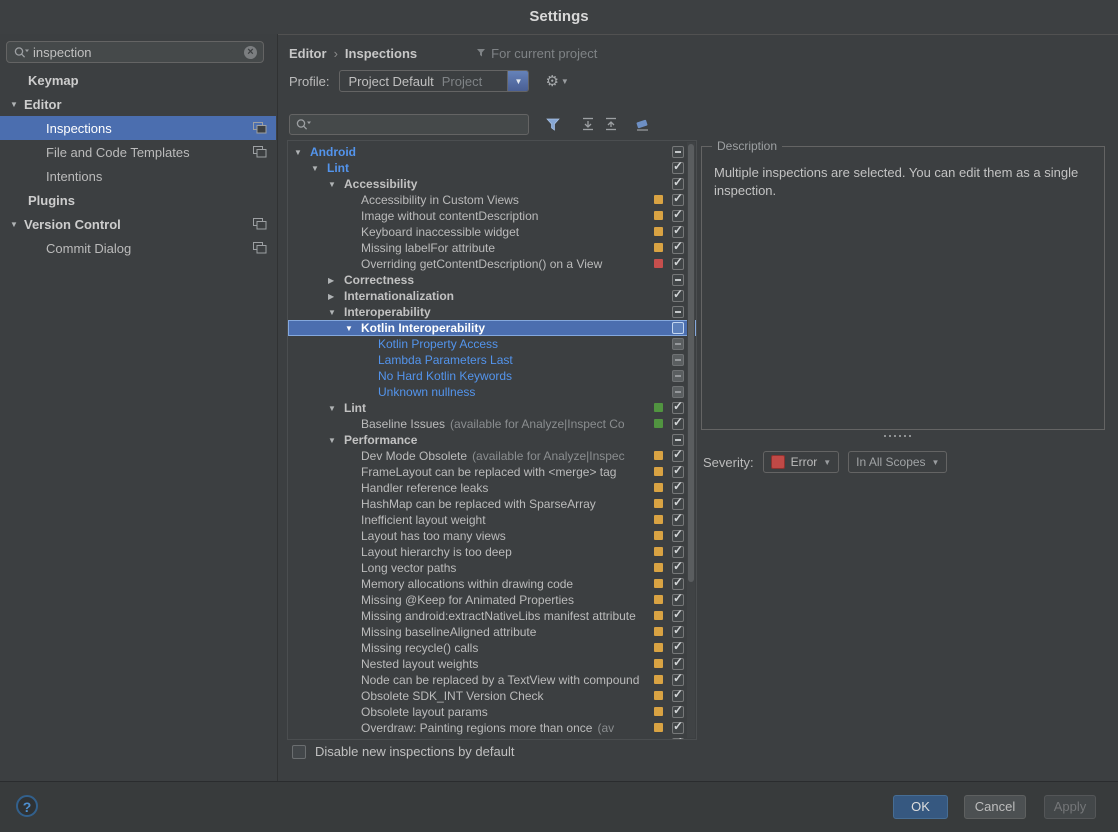  What do you see at coordinates (138, 104) in the screenshot?
I see `sidebar-item-editor: ▼ Editor` at bounding box center [138, 104].